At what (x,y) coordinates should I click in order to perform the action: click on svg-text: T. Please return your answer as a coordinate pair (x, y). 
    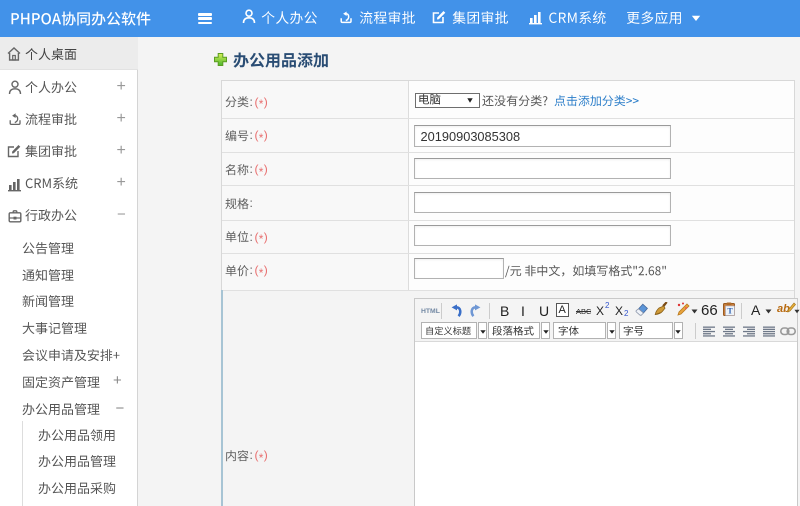
    Looking at the image, I should click on (730, 311).